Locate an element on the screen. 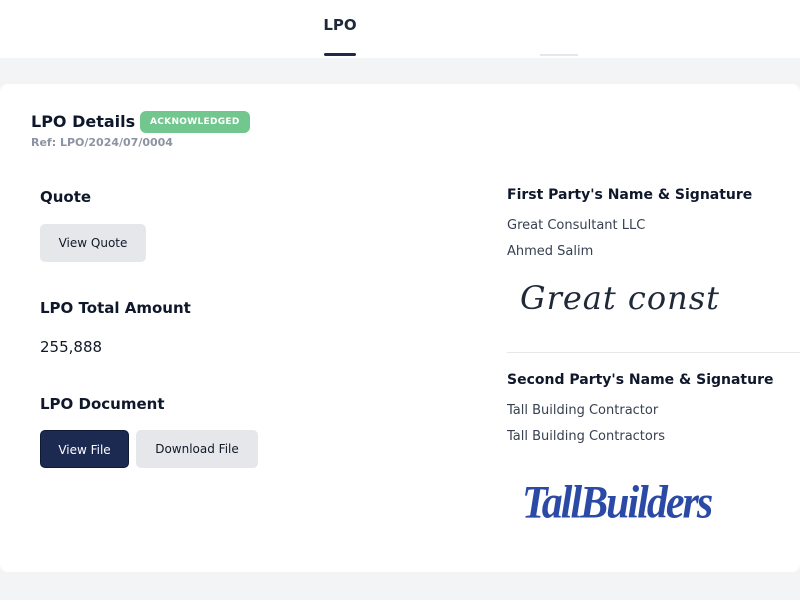  total-amount-label: LPO Total Amount is located at coordinates (115, 308).